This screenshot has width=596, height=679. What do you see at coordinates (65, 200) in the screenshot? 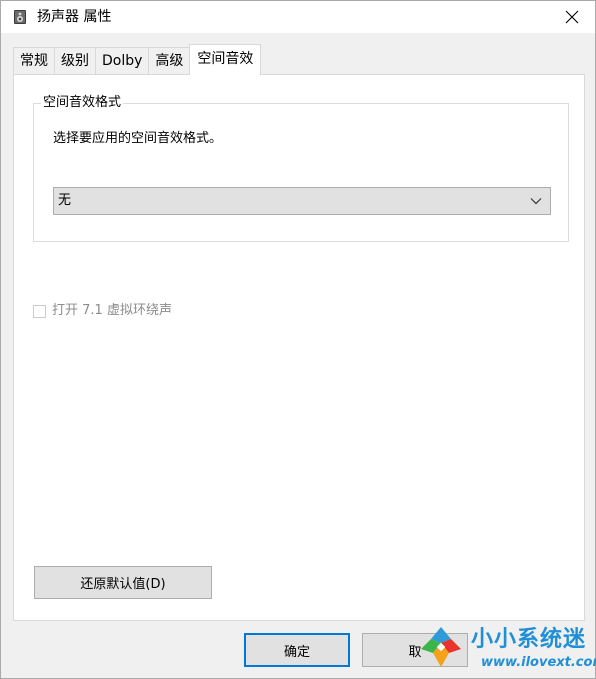
I see `select-value: 无` at bounding box center [65, 200].